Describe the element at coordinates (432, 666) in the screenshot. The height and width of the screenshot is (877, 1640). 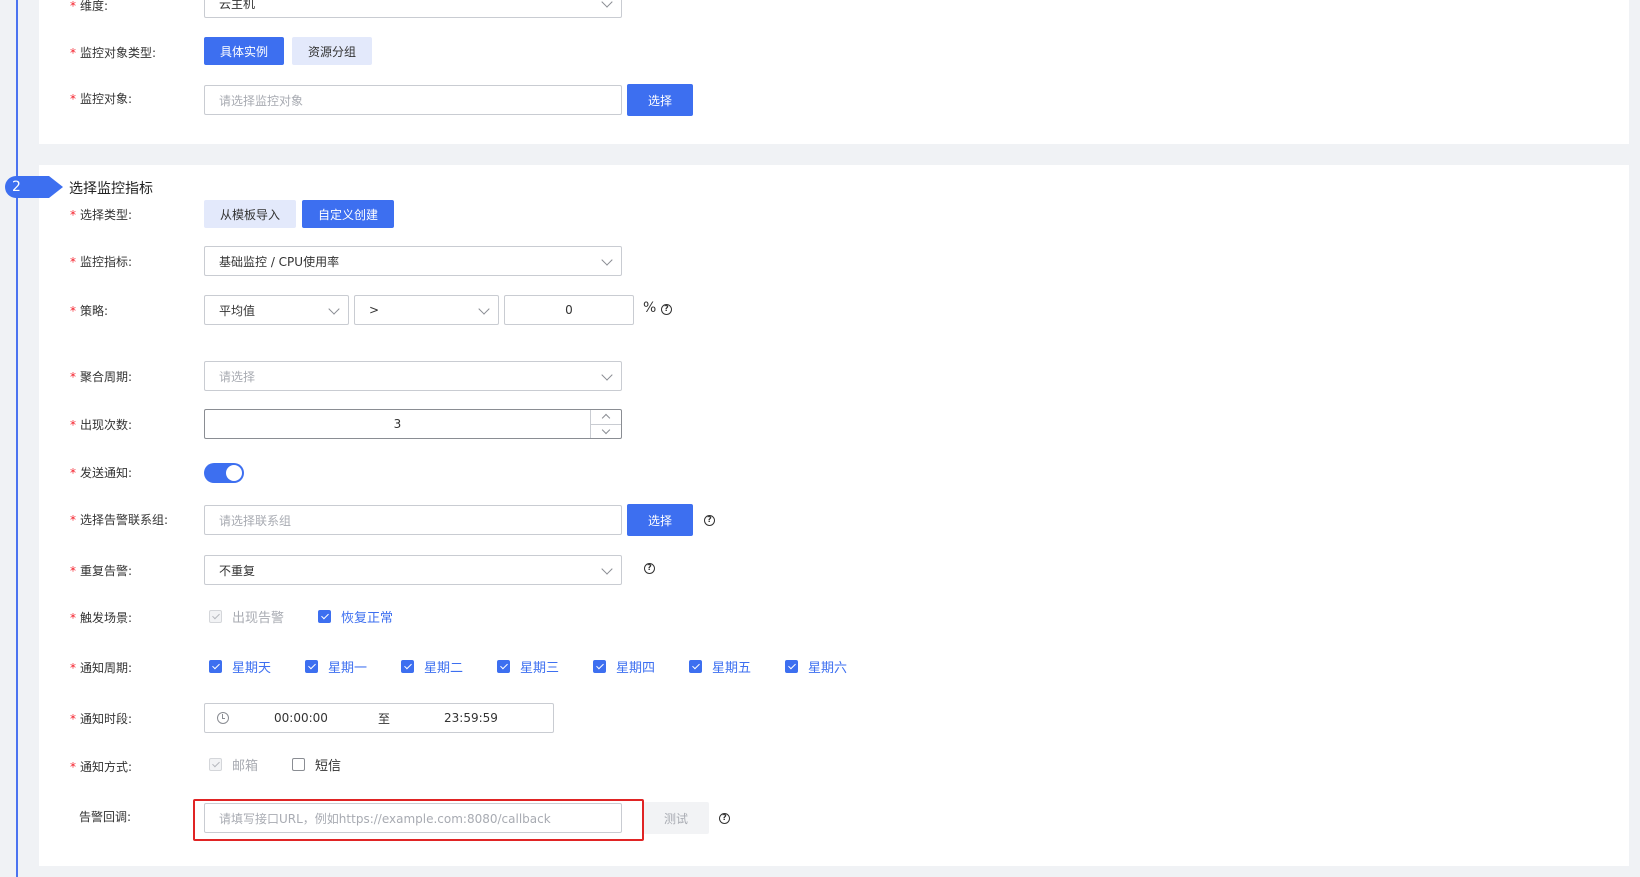
I see `cycle-day-tue: 星期二` at that location.